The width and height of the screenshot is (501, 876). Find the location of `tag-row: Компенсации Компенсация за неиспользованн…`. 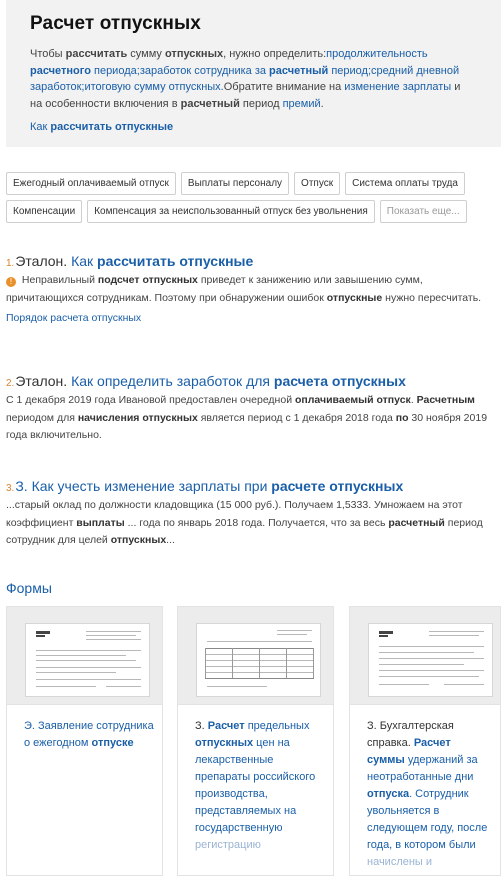

tag-row: Компенсации Компенсация за неиспользованн… is located at coordinates (253, 211).